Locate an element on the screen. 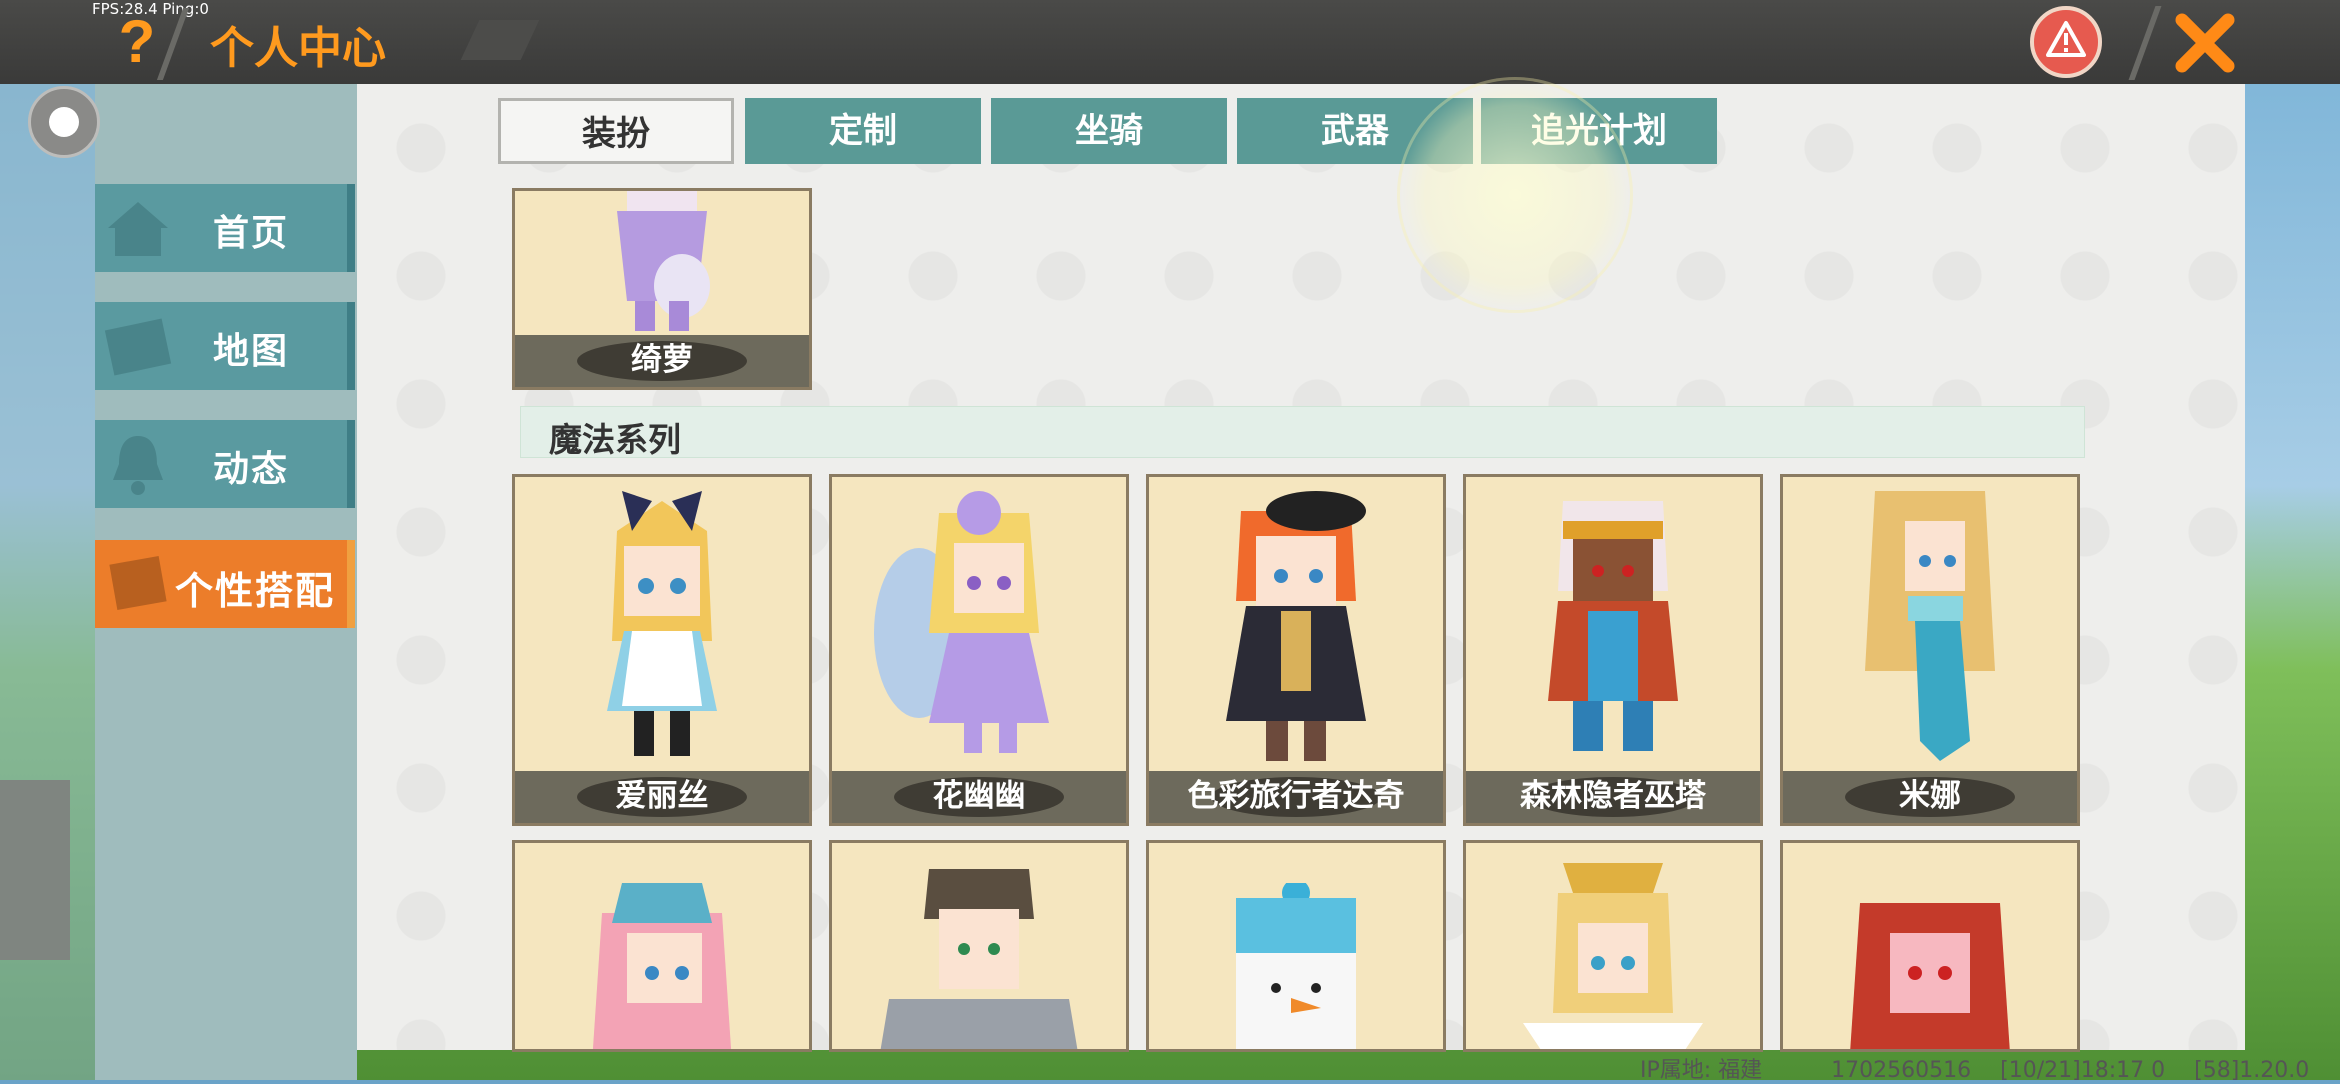 The width and height of the screenshot is (2340, 1084). series-title: 魔法系列 is located at coordinates (615, 439).